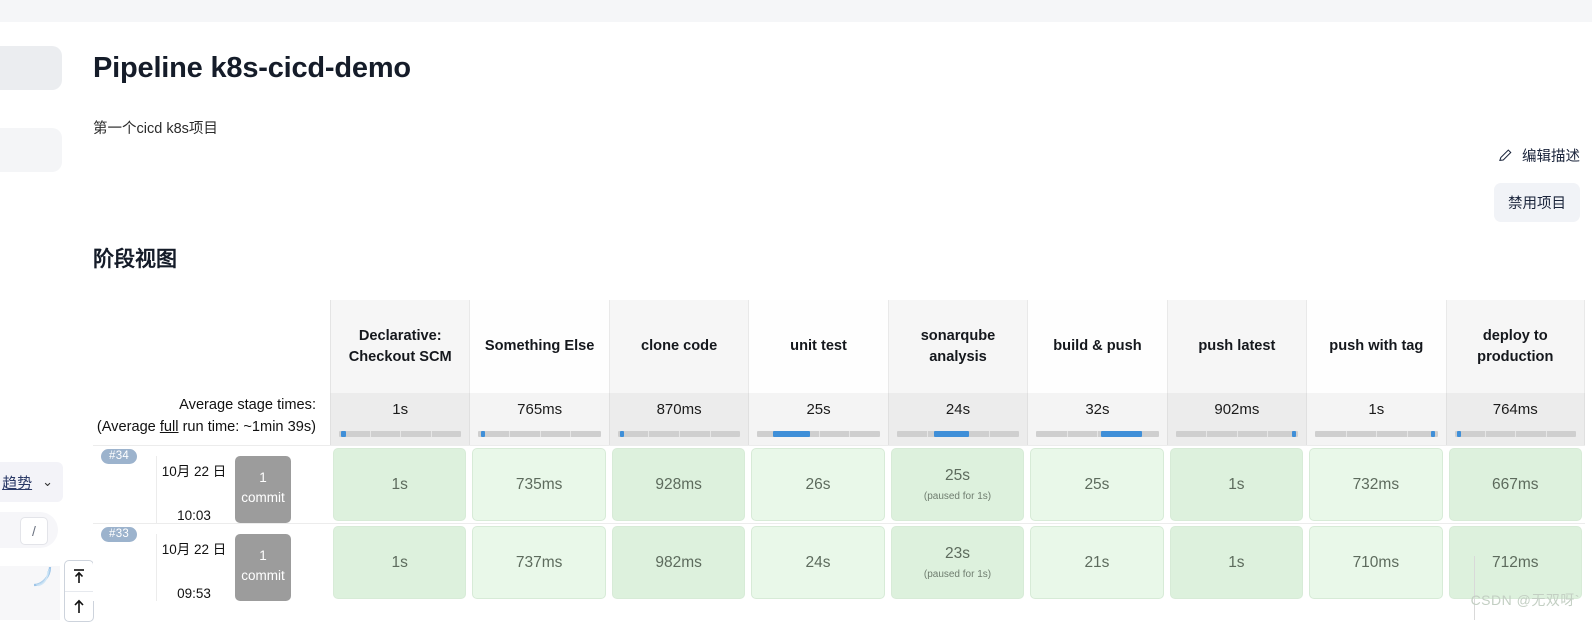 This screenshot has height=622, width=1592. What do you see at coordinates (119, 534) in the screenshot?
I see `run-build-badge: #33` at bounding box center [119, 534].